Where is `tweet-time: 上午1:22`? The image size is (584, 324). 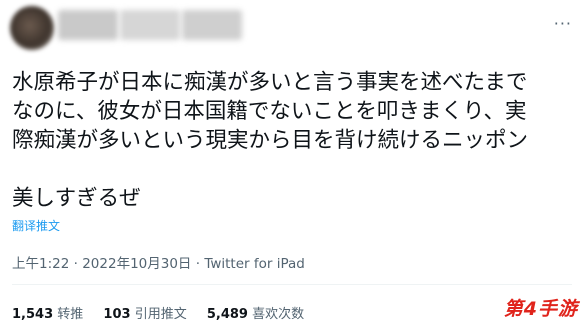 tweet-time: 上午1:22 is located at coordinates (40, 264).